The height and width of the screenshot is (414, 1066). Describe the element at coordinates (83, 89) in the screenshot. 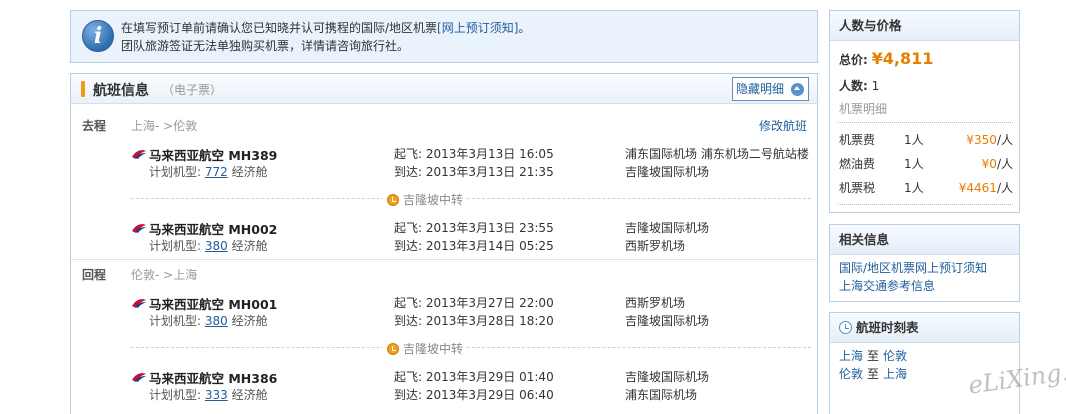

I see `header-accent-bar` at that location.